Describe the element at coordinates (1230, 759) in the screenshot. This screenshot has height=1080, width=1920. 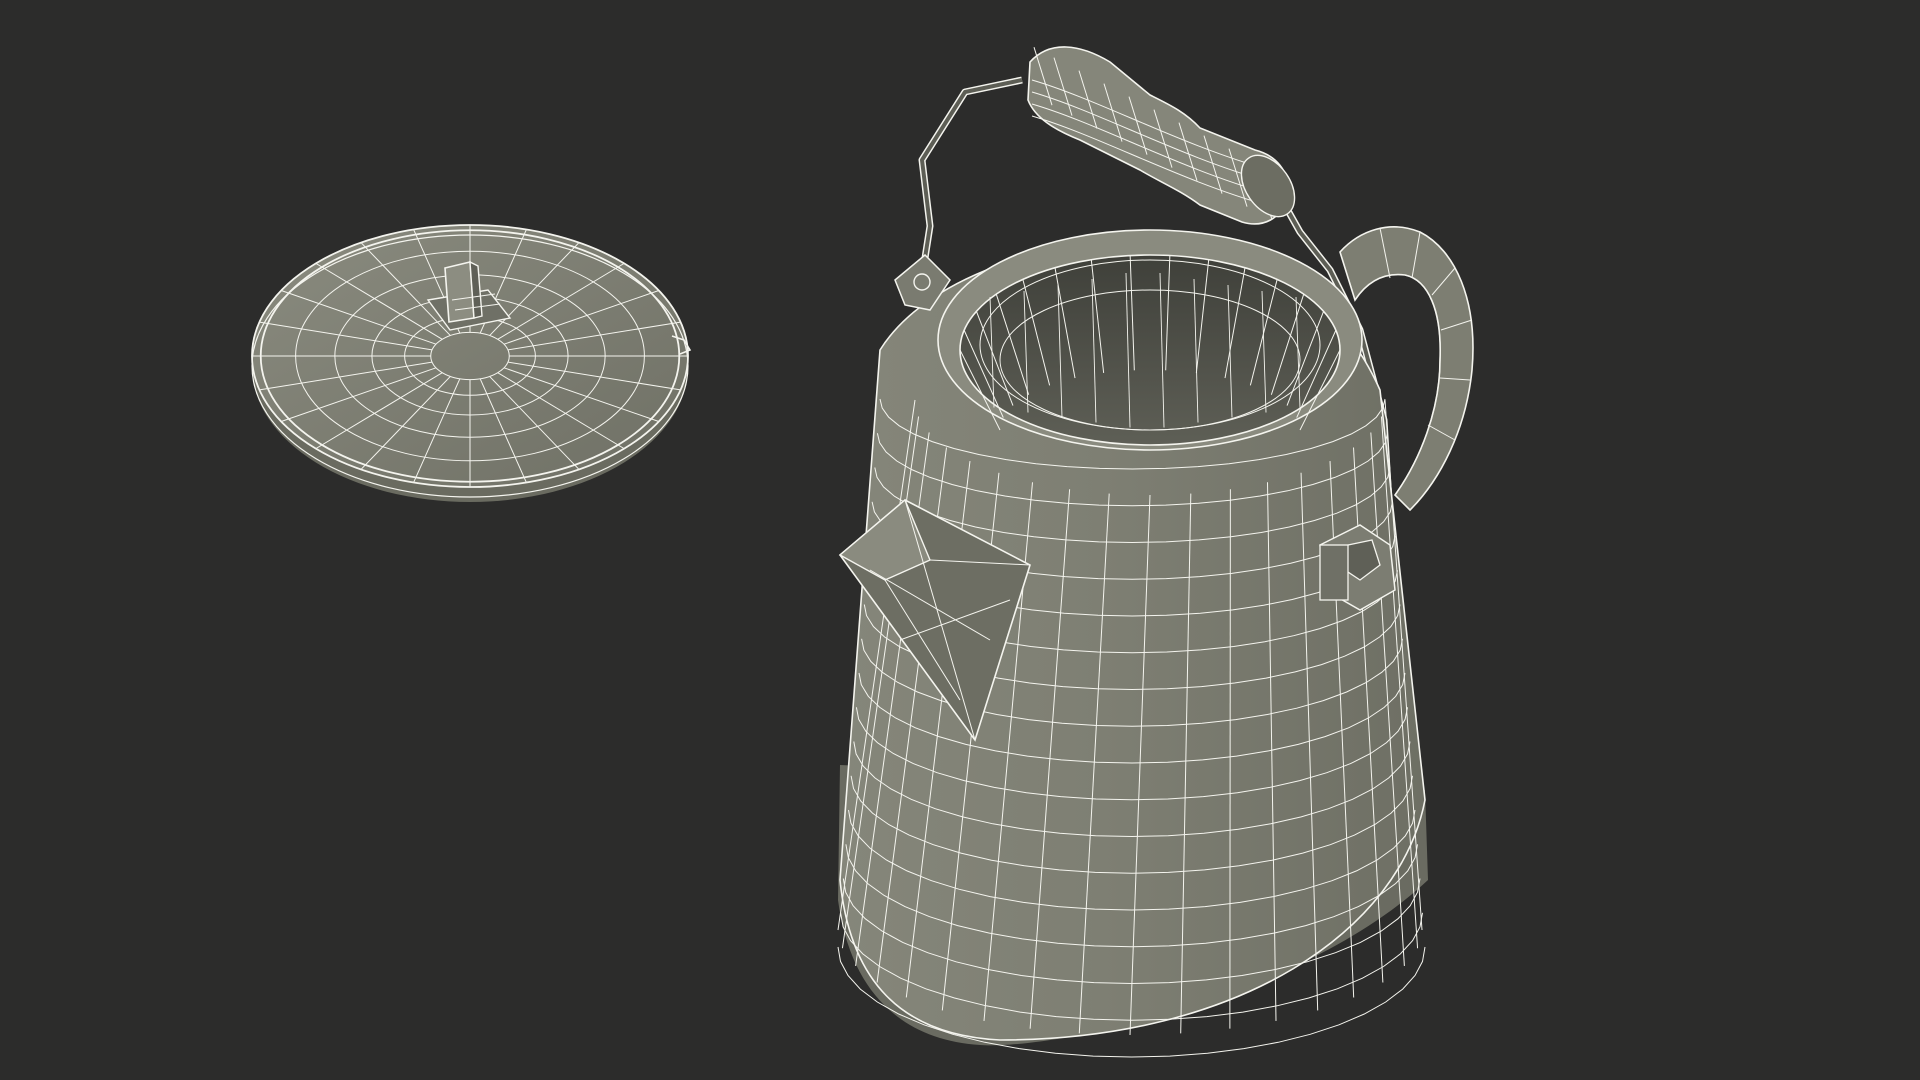
I see `mesh-edge` at that location.